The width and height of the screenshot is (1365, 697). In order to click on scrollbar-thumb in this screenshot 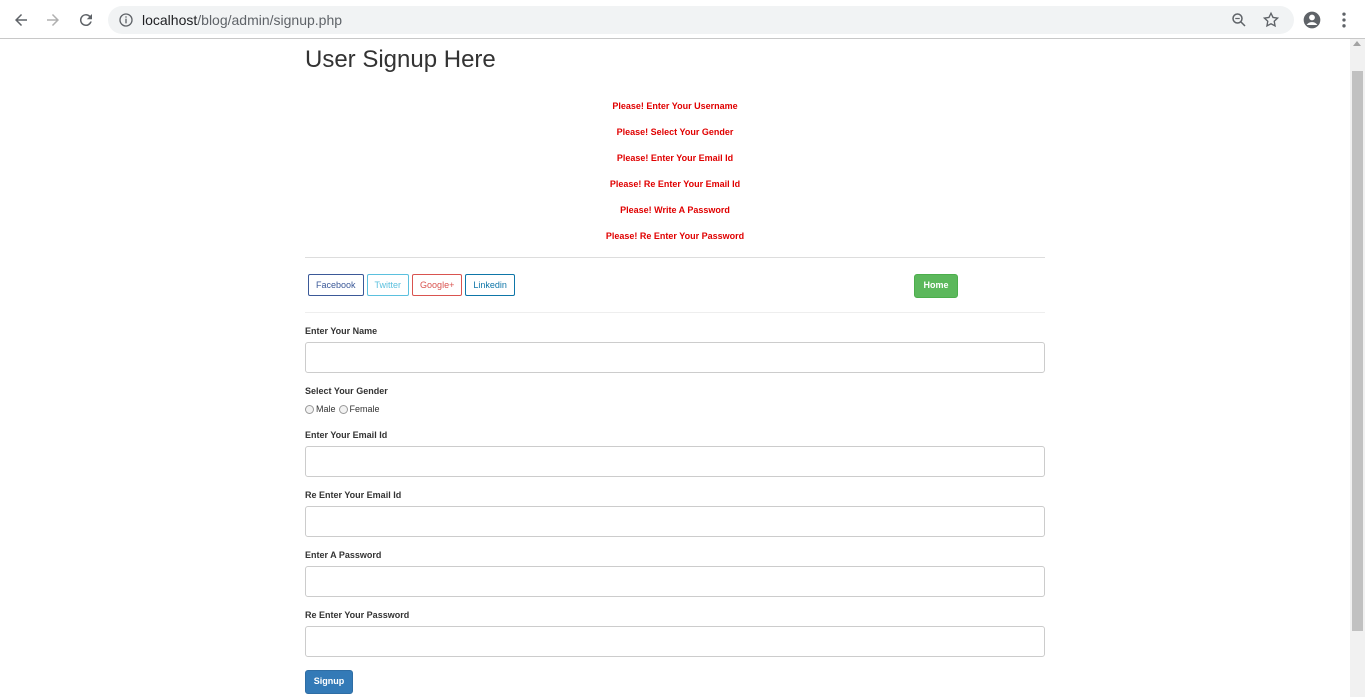, I will do `click(1357, 351)`.